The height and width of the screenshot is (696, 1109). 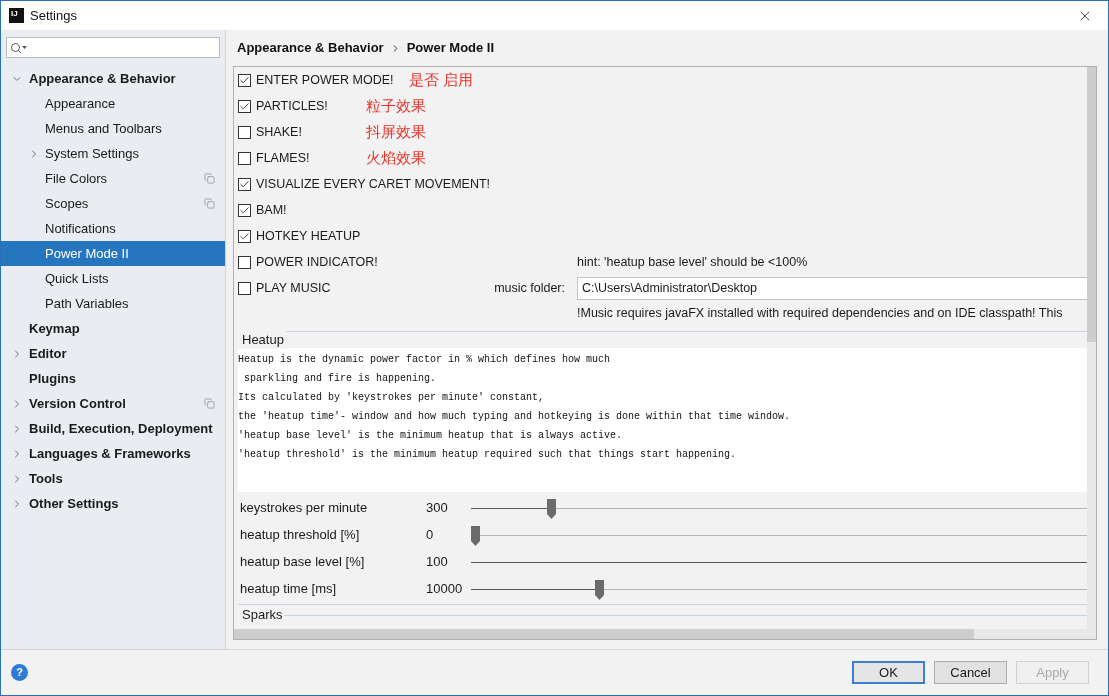 What do you see at coordinates (113, 128) in the screenshot?
I see `tree-item: Menus and Toolbars` at bounding box center [113, 128].